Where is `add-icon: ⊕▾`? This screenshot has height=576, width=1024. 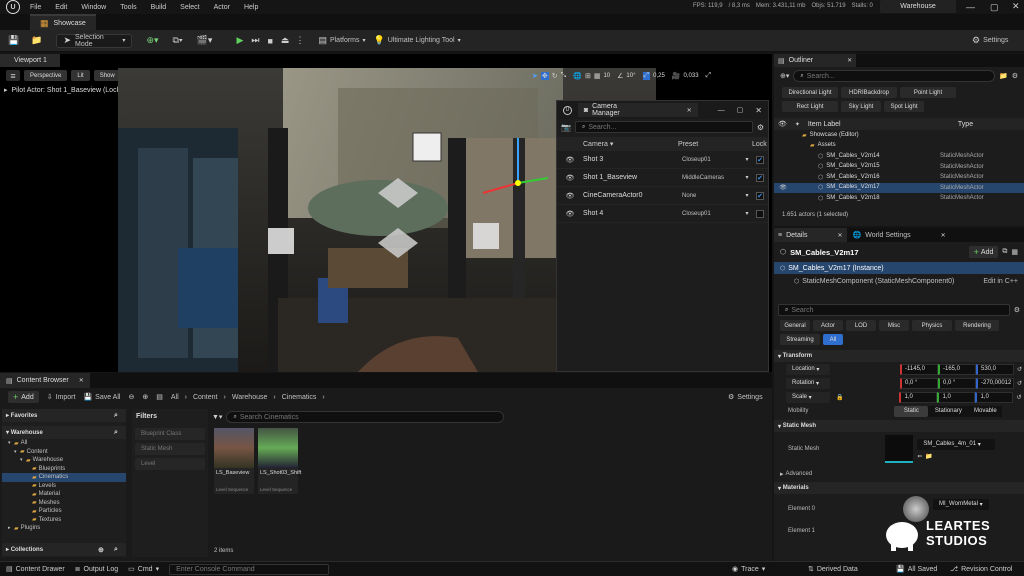
add-icon: ⊕▾ is located at coordinates (784, 76).